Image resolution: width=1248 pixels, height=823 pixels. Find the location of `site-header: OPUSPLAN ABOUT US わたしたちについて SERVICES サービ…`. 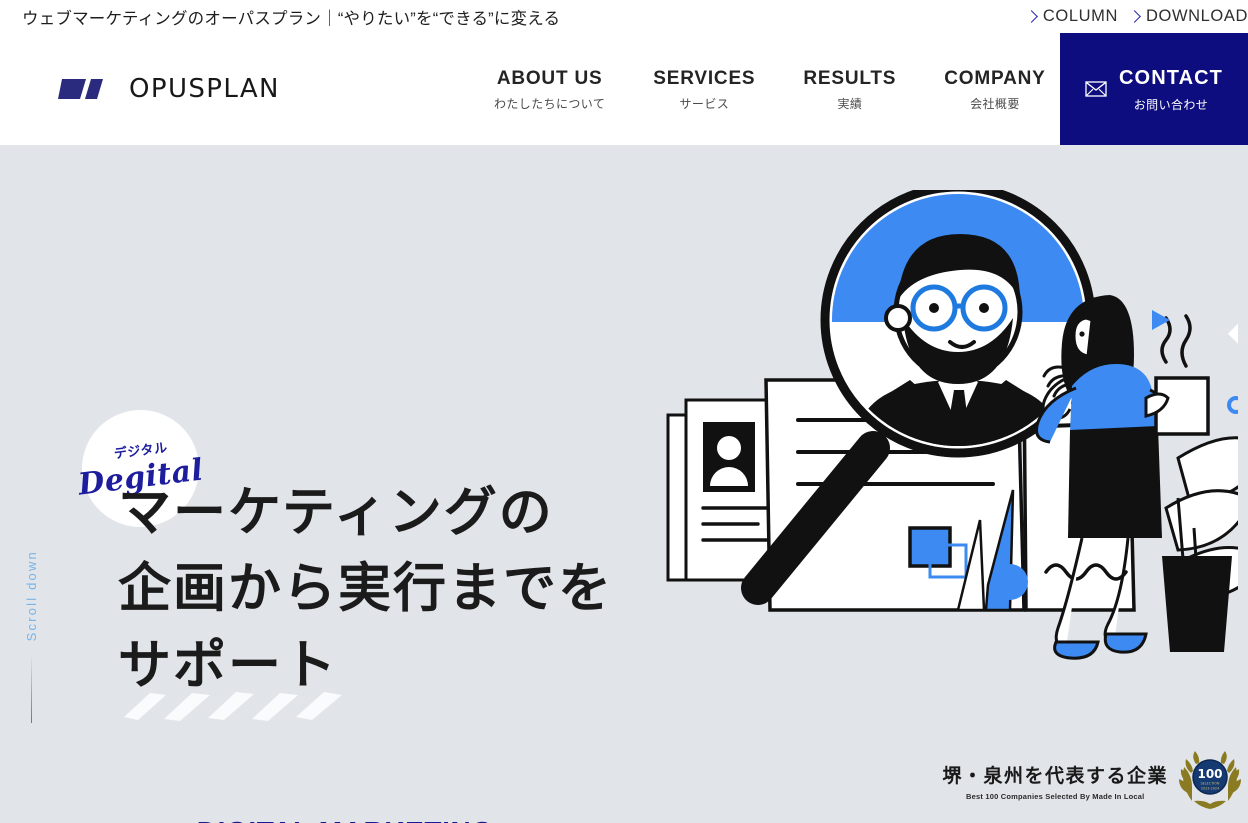

site-header: OPUSPLAN ABOUT US わたしたちについて SERVICES サービ… is located at coordinates (624, 89).